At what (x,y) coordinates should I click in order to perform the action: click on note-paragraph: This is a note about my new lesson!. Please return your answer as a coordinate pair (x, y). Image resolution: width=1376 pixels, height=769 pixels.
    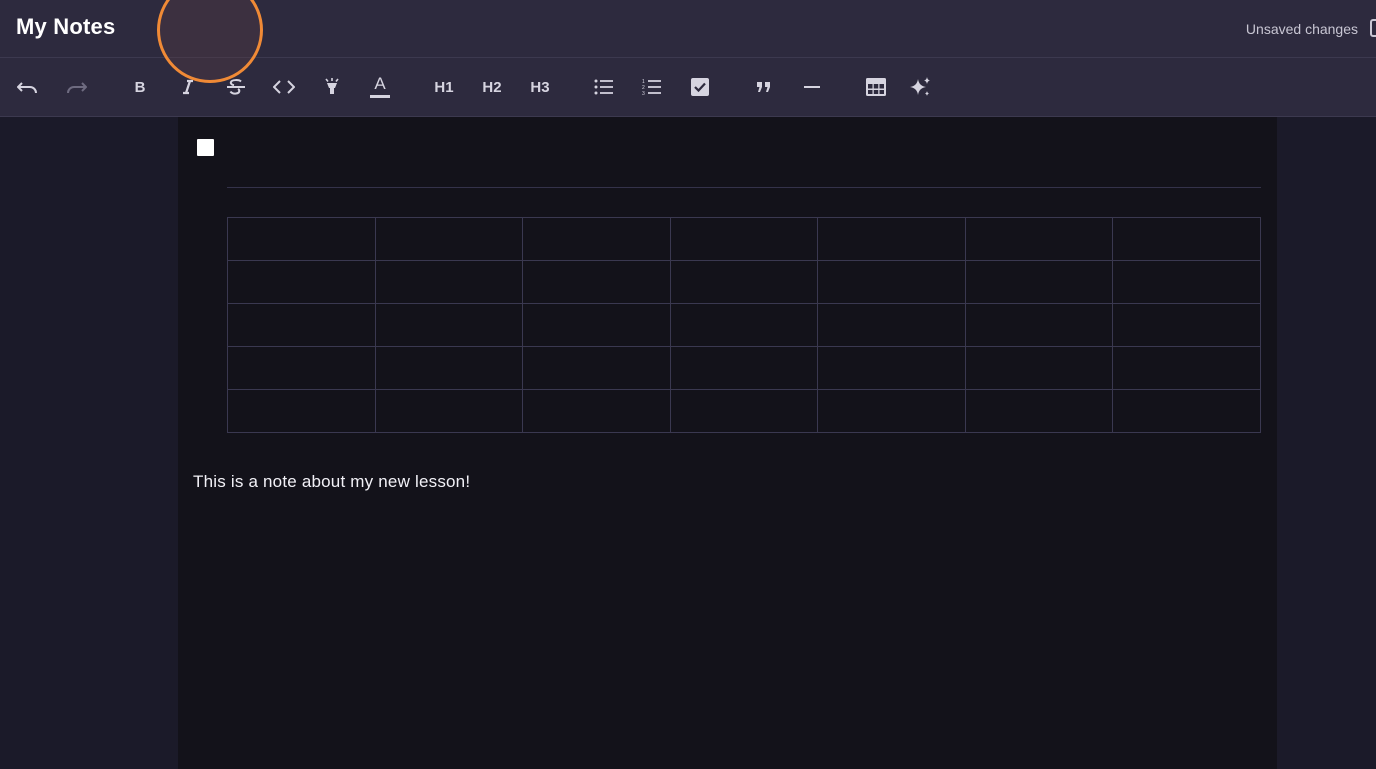
    Looking at the image, I should click on (331, 482).